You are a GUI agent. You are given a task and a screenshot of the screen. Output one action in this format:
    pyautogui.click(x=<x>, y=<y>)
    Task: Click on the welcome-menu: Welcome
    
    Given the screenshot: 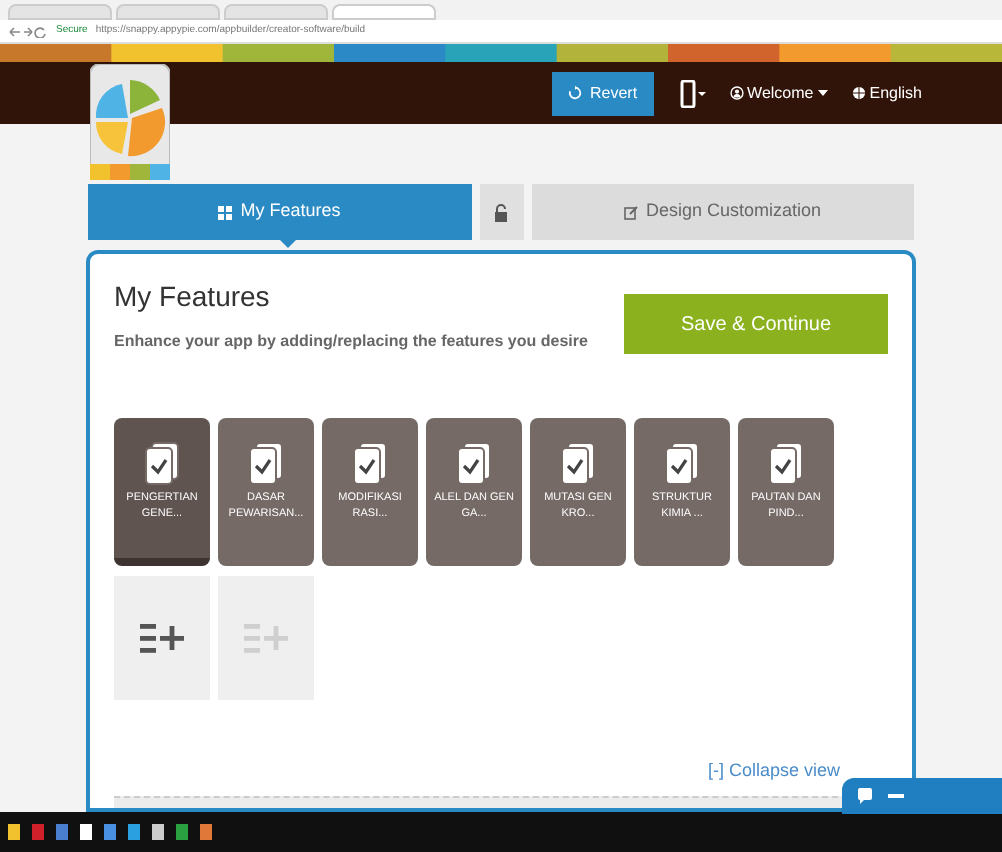 What is the action you would take?
    pyautogui.click(x=780, y=93)
    